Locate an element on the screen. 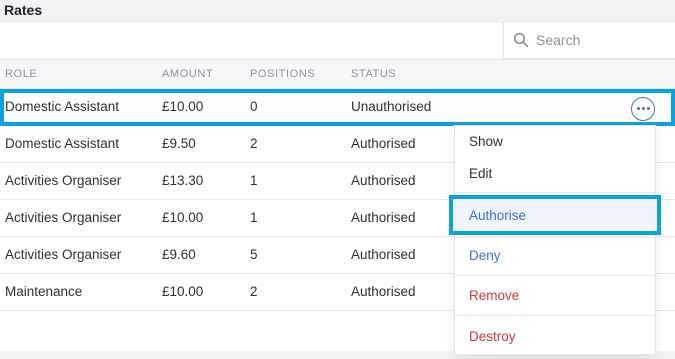 The height and width of the screenshot is (359, 675). cell-amount: £9.60 is located at coordinates (179, 254).